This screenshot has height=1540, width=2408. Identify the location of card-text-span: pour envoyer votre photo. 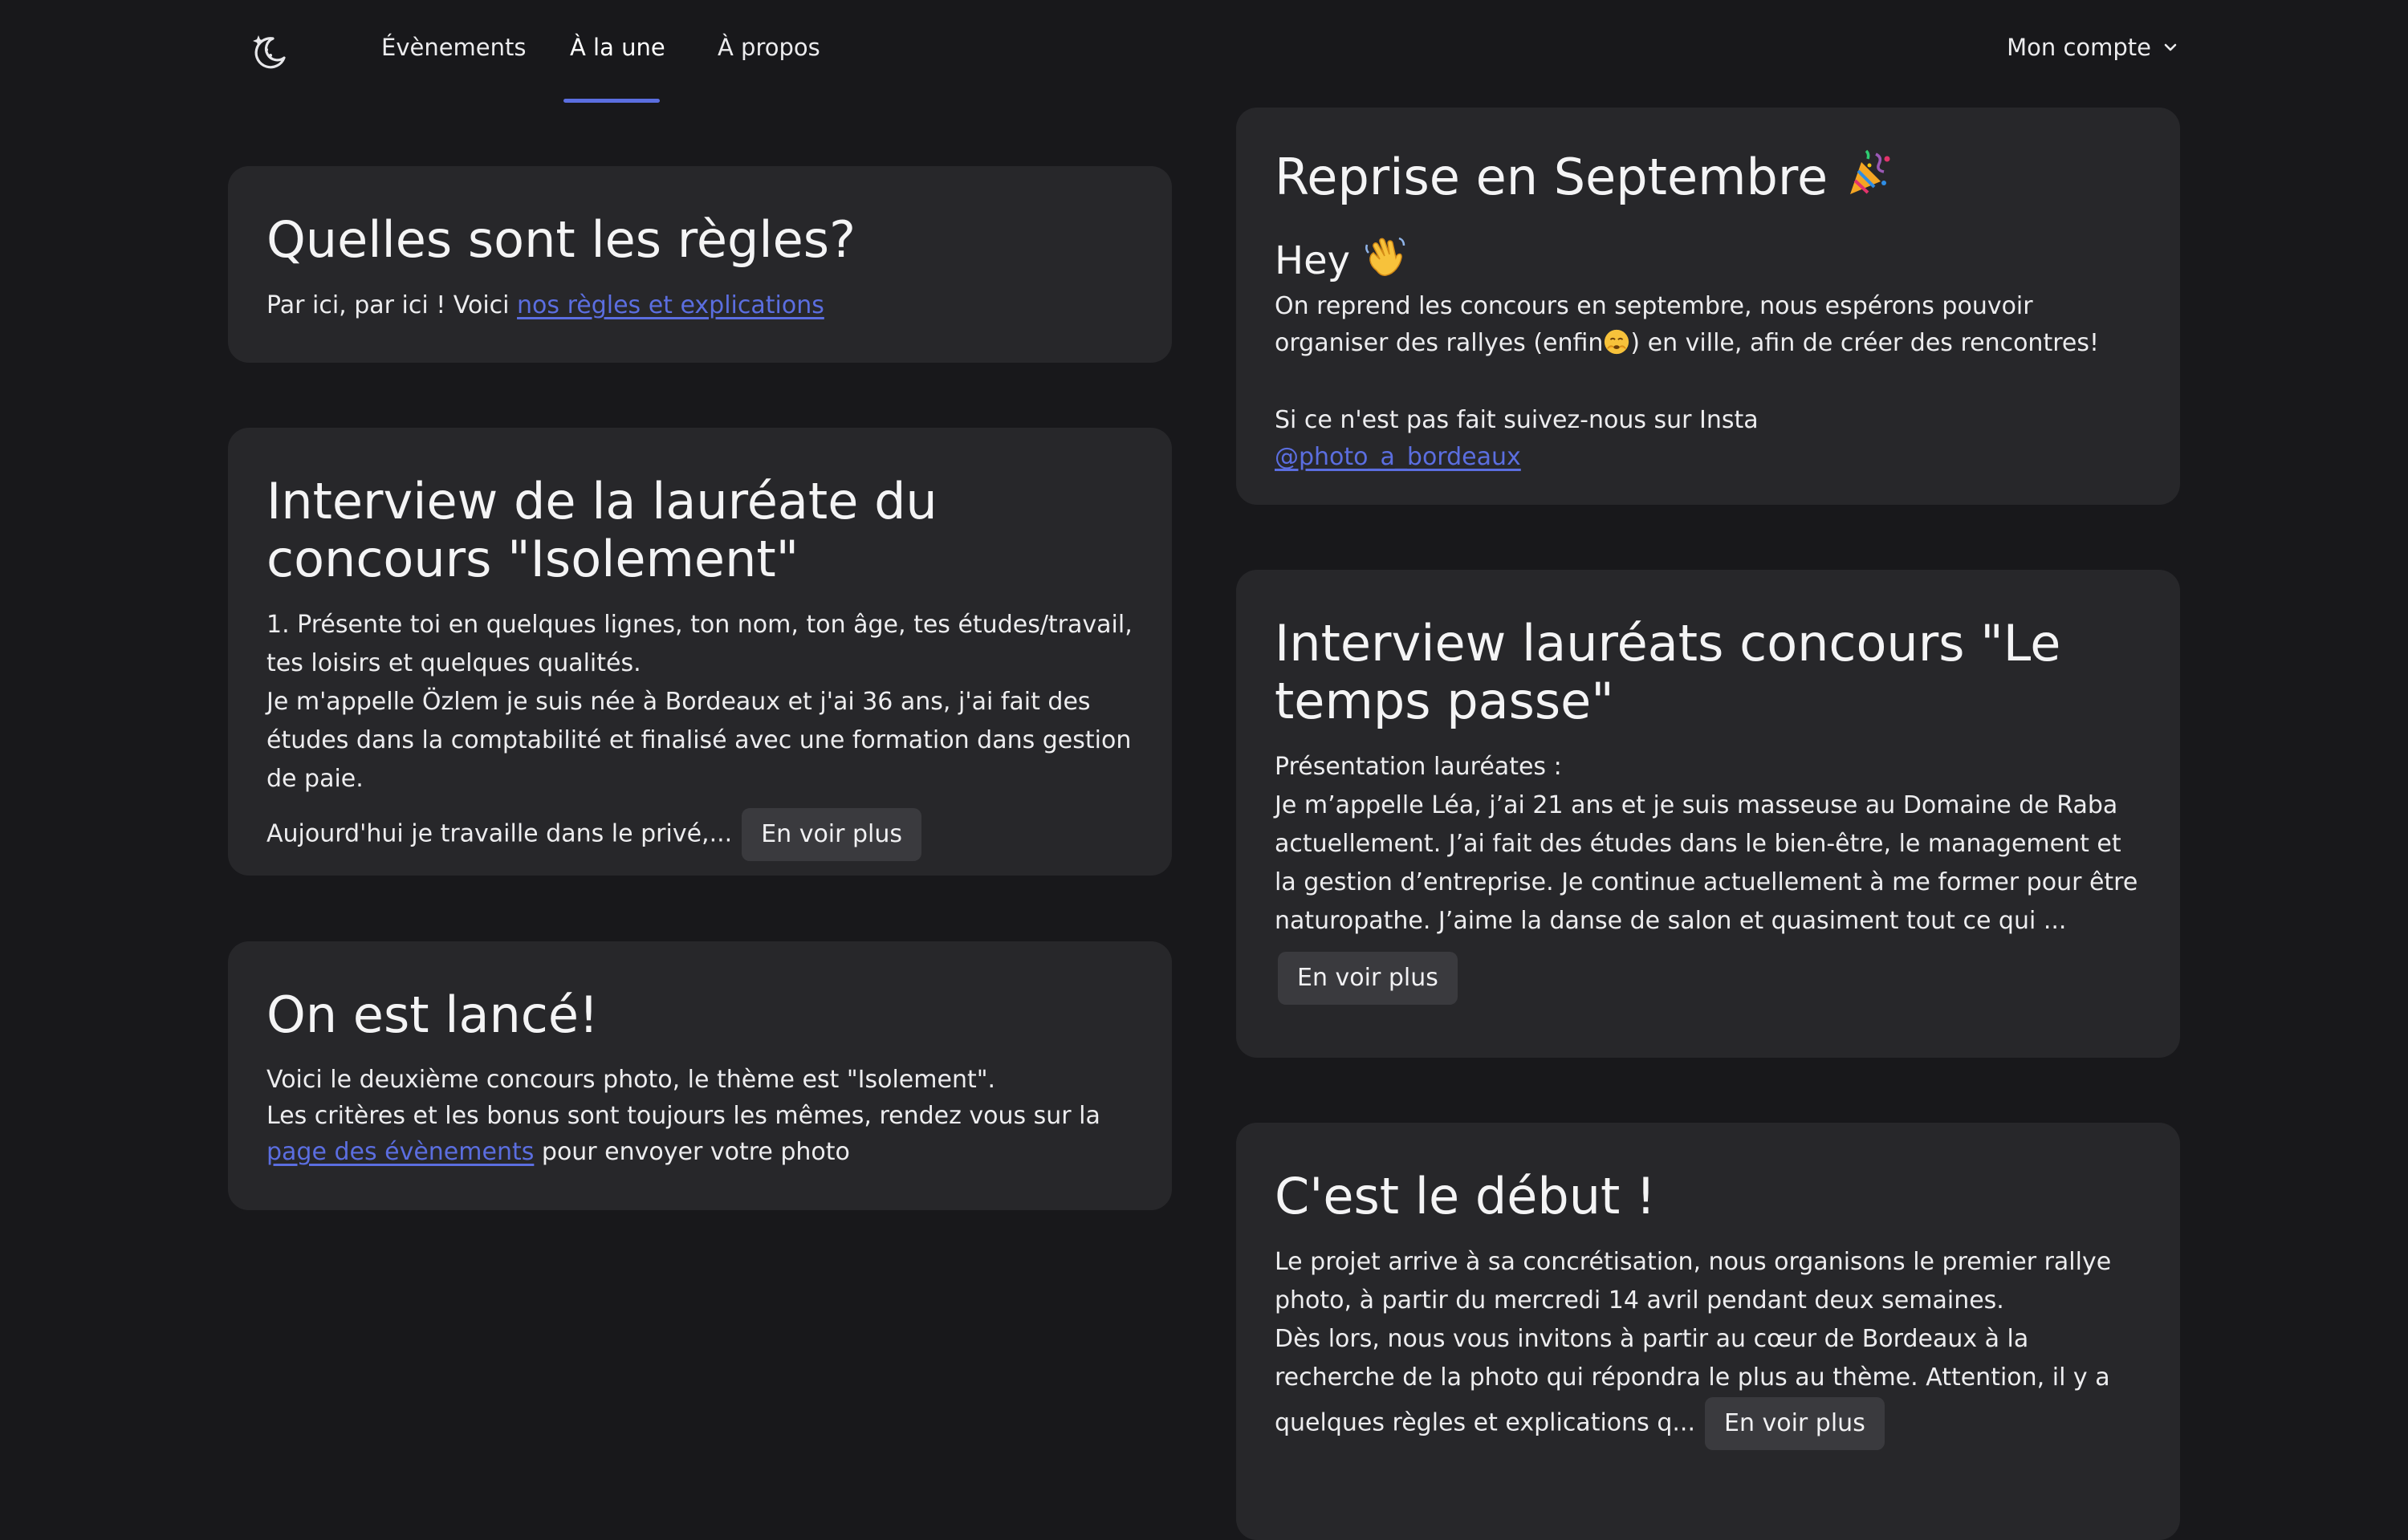
(692, 1152).